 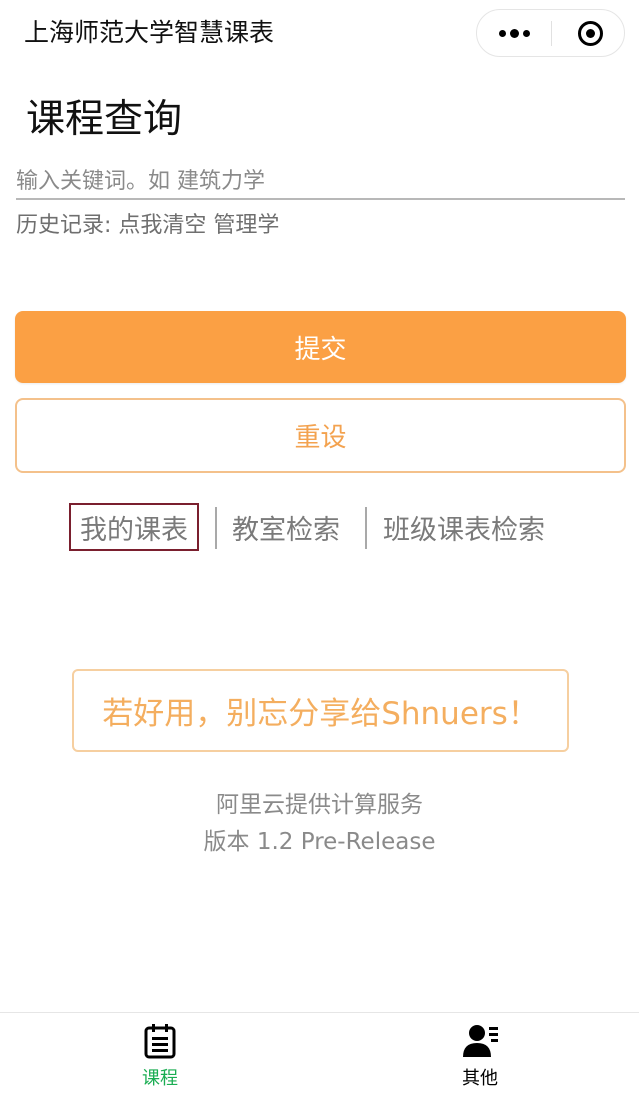 I want to click on app-title: 上海师范大学智慧课表, so click(x=149, y=32).